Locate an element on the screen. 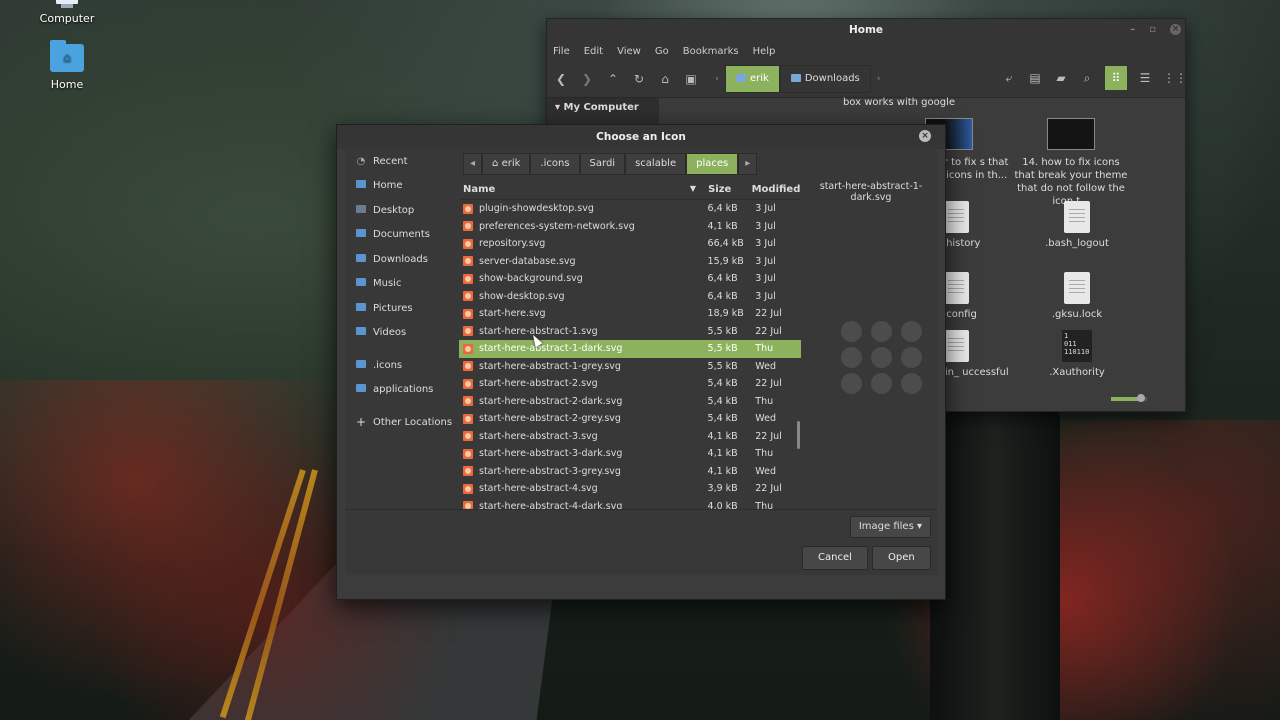 Image resolution: width=1280 pixels, height=720 pixels. file-item-label: .bash_logout is located at coordinates (1077, 243).